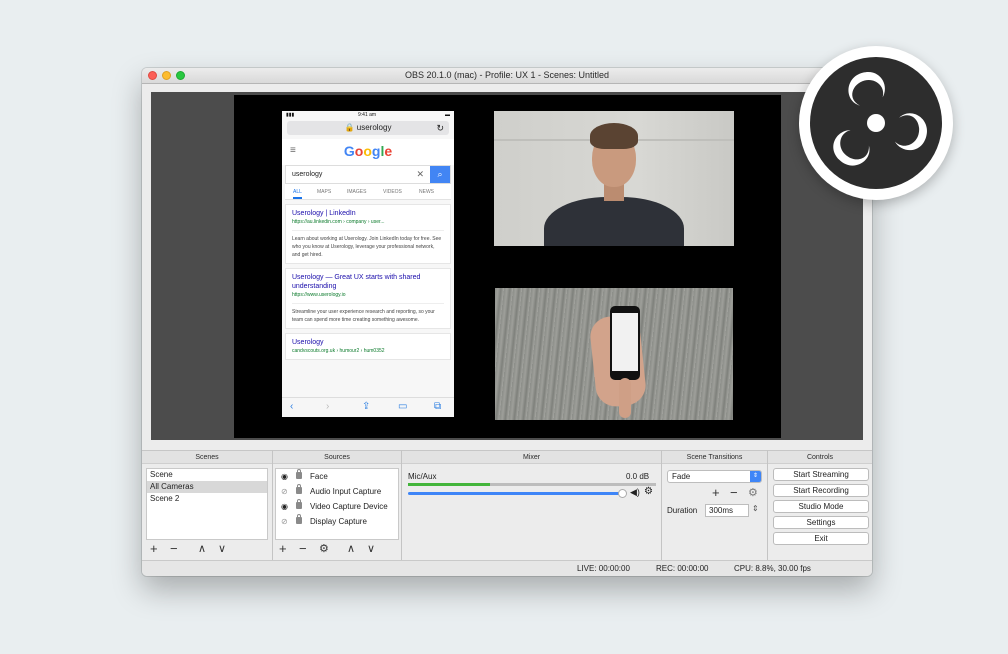 This screenshot has height=654, width=1008. Describe the element at coordinates (622, 493) in the screenshot. I see `volume-slider-knob` at that location.